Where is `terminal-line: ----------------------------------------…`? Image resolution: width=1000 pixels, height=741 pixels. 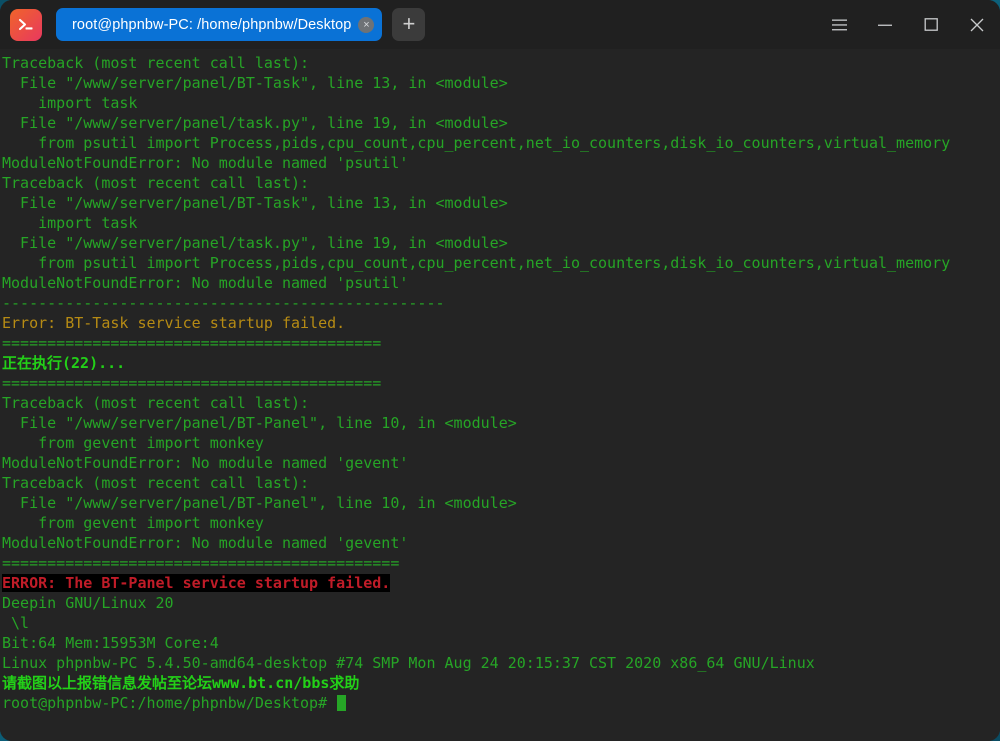 terminal-line: ----------------------------------------… is located at coordinates (501, 303).